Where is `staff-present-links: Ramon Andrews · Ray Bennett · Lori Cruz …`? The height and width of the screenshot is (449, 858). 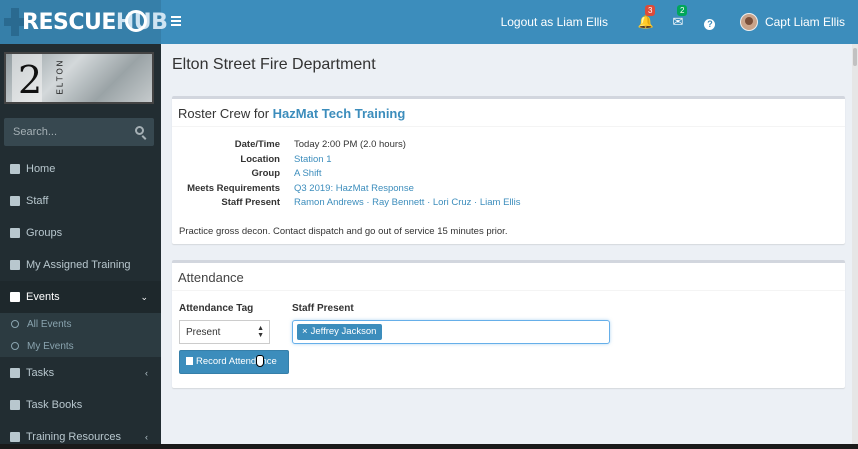 staff-present-links: Ramon Andrews · Ray Bennett · Lori Cruz … is located at coordinates (407, 204).